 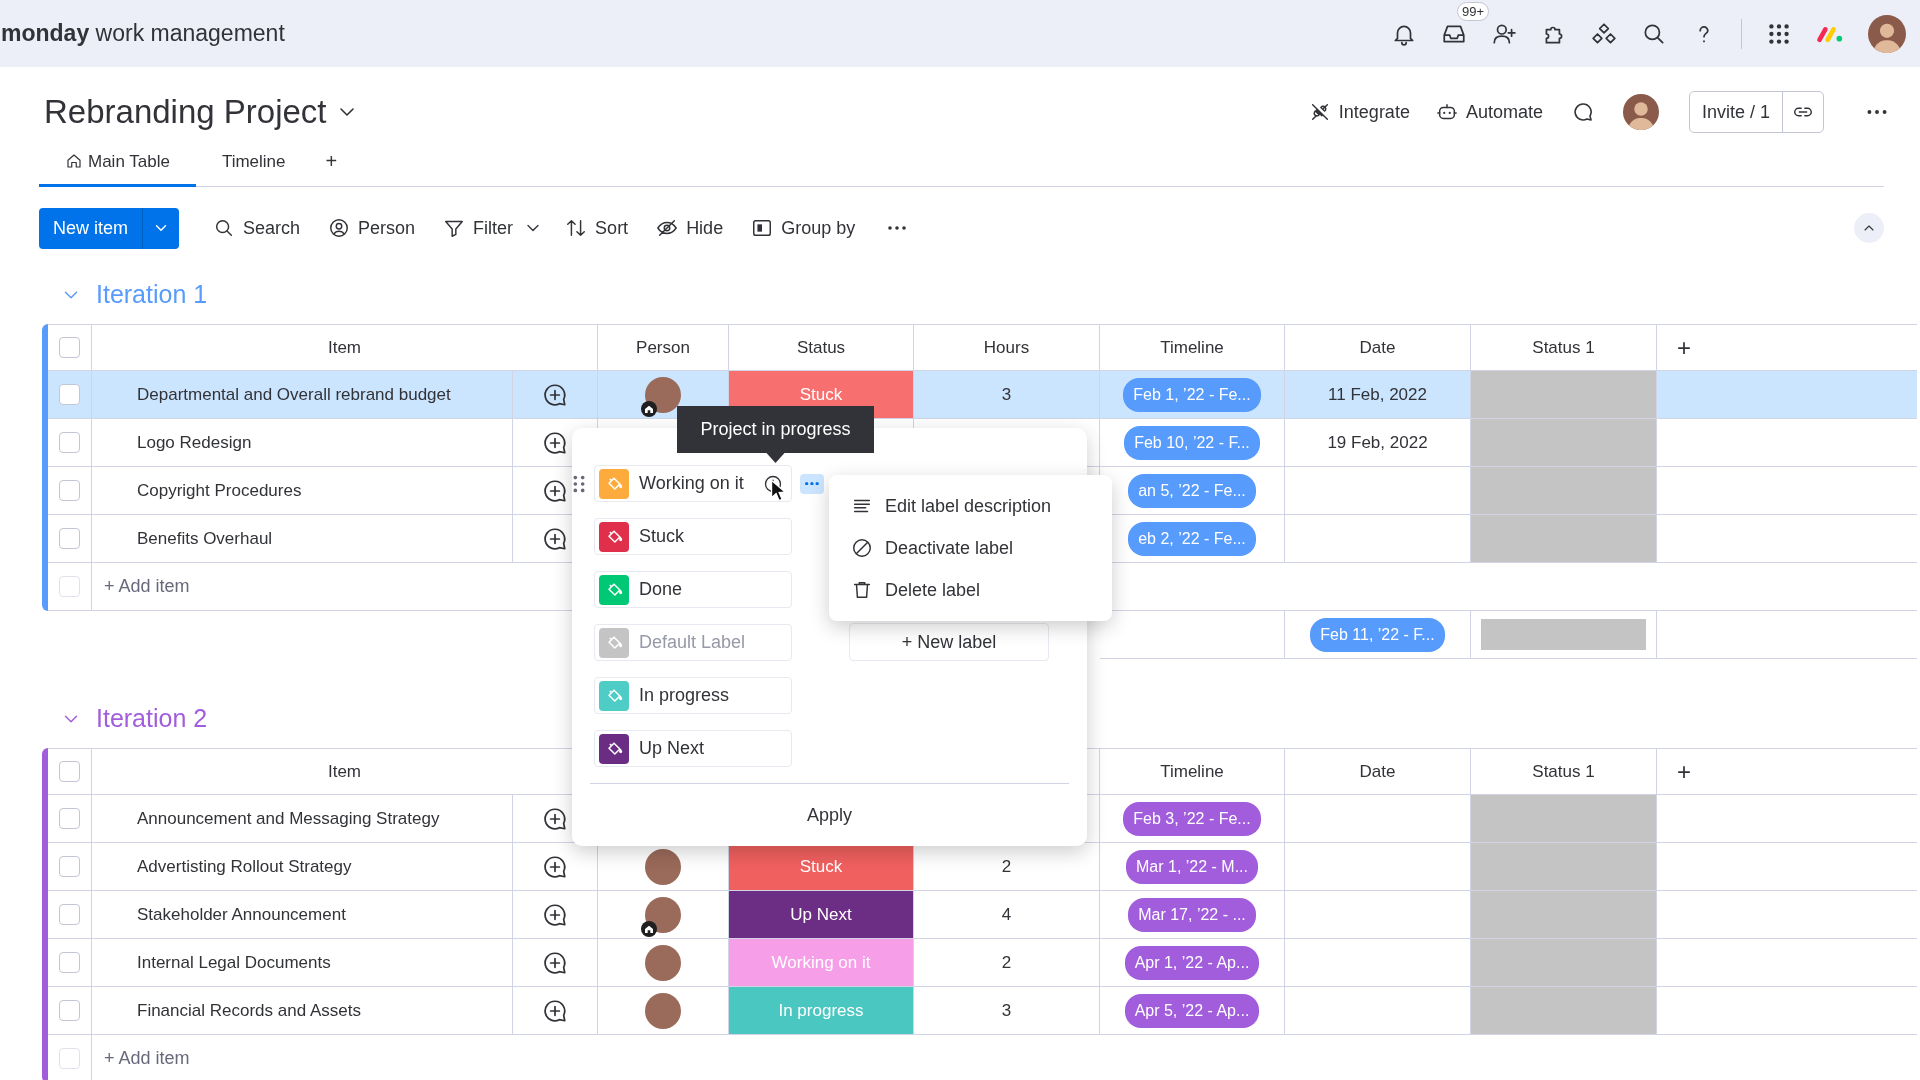 I want to click on column-header: Status, so click(x=821, y=347).